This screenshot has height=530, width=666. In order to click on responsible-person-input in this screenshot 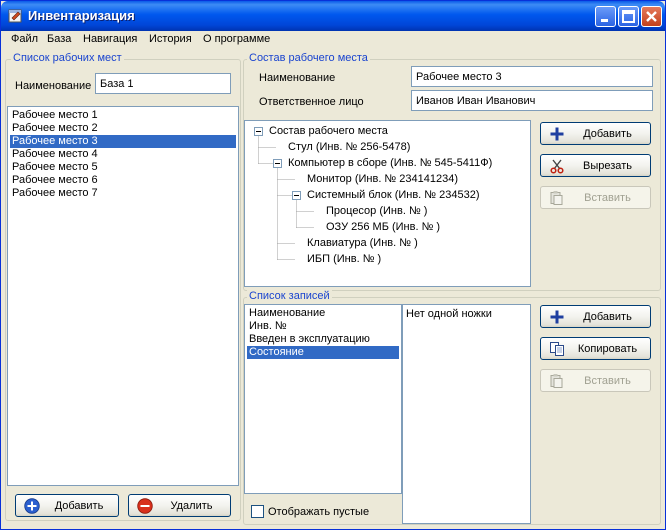, I will do `click(532, 100)`.